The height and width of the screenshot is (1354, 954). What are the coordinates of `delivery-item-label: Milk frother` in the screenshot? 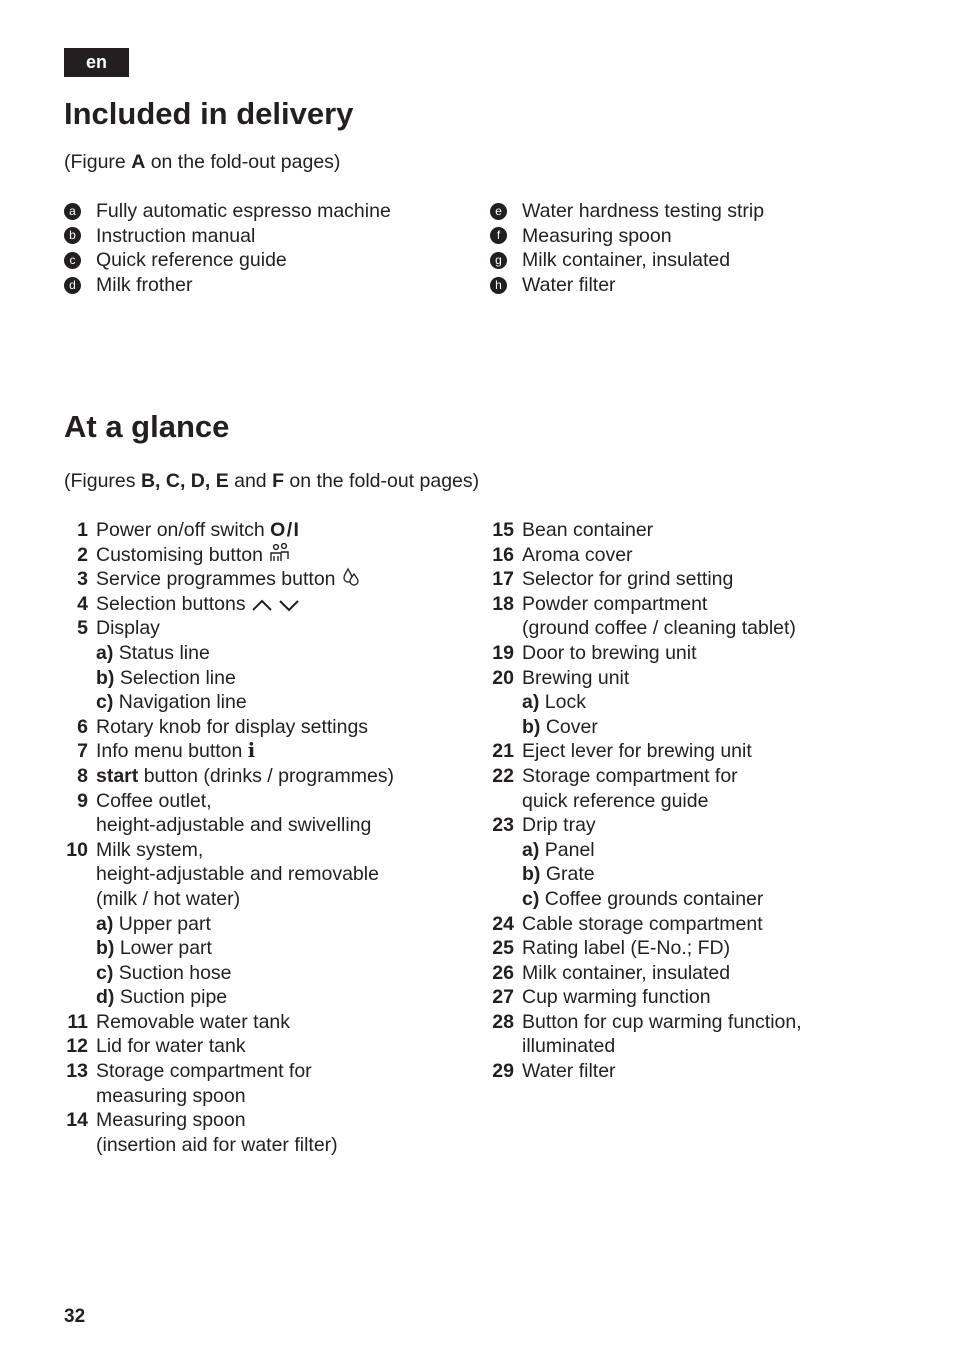 It's located at (144, 284).